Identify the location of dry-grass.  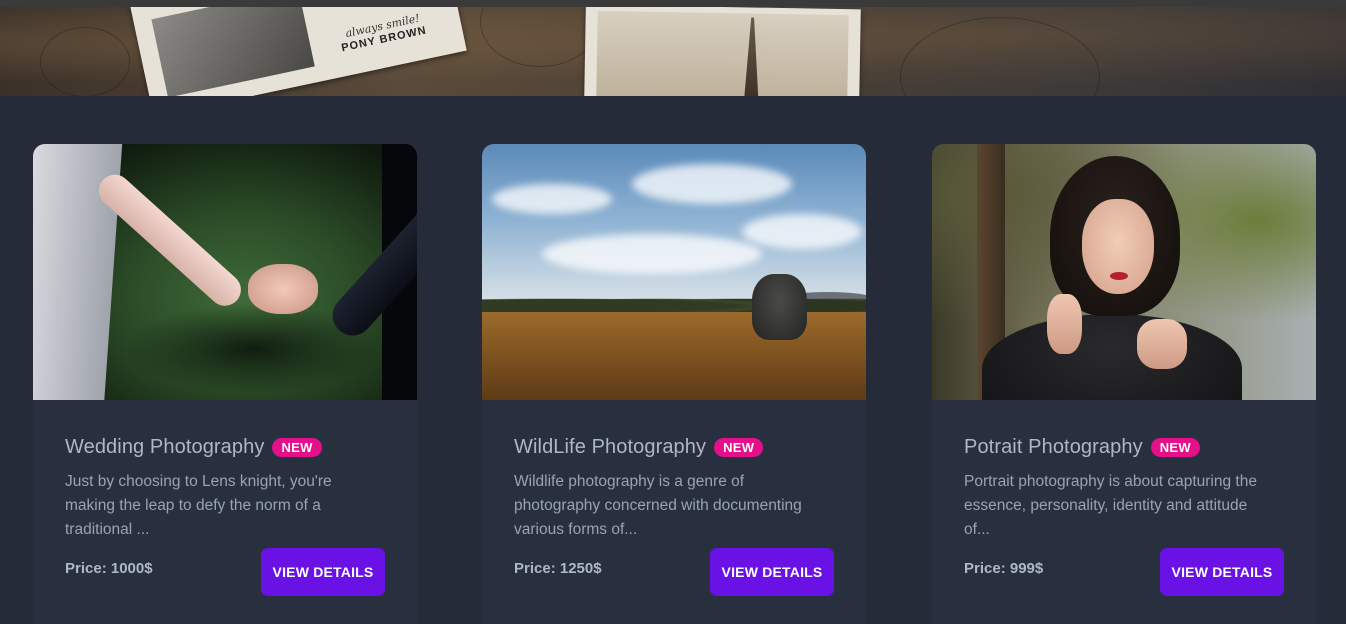
(674, 356).